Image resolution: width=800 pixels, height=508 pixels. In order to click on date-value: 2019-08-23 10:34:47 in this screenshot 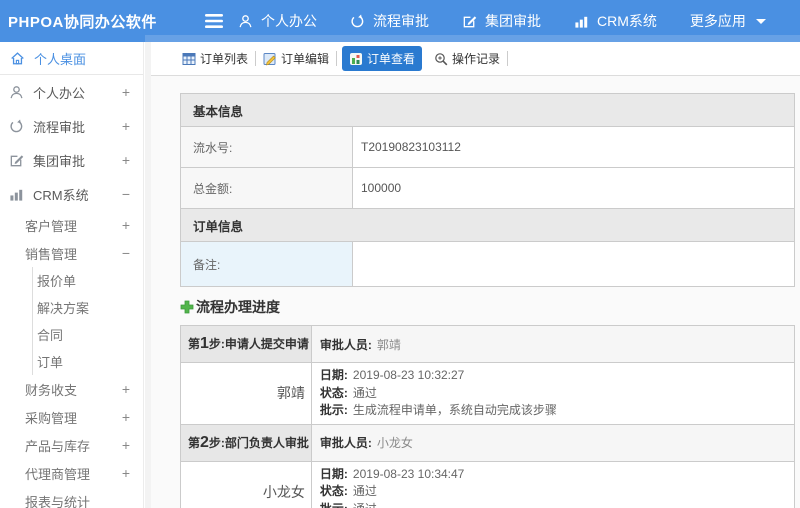, I will do `click(408, 473)`.